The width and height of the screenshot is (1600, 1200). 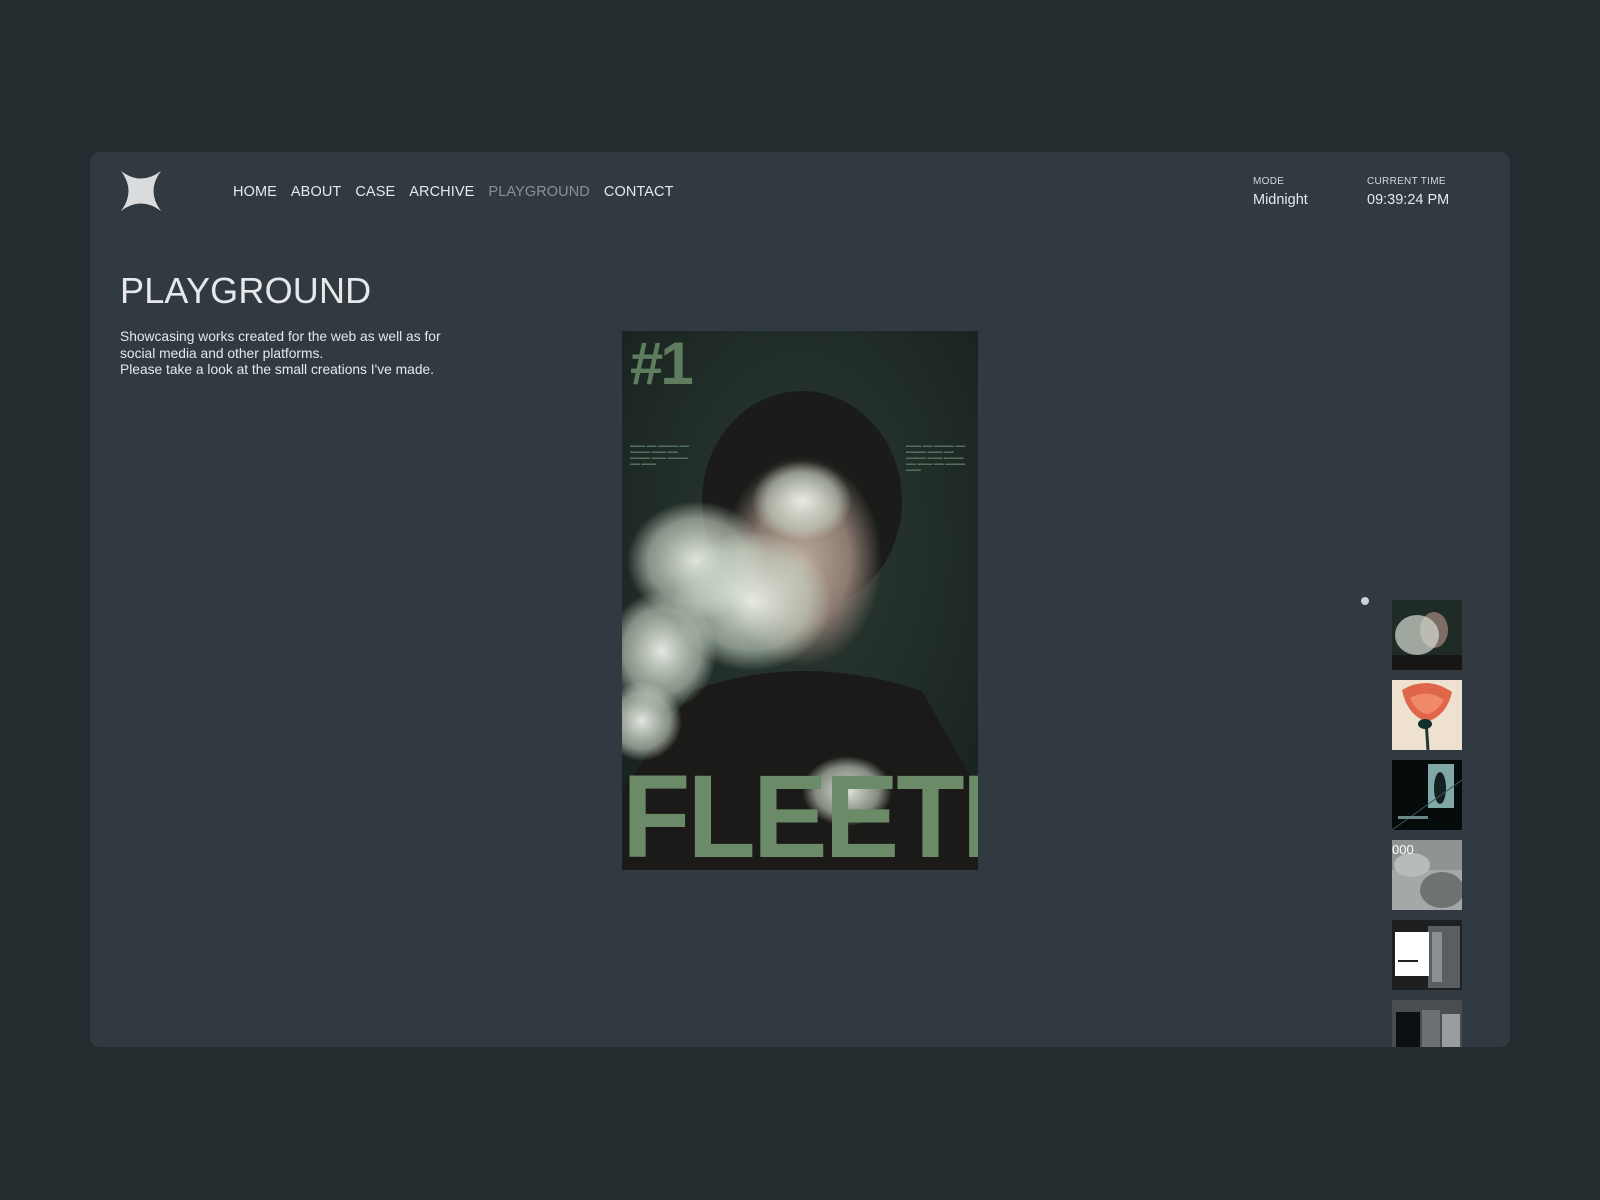 What do you see at coordinates (1280, 200) in the screenshot?
I see `mode-value: Midnight` at bounding box center [1280, 200].